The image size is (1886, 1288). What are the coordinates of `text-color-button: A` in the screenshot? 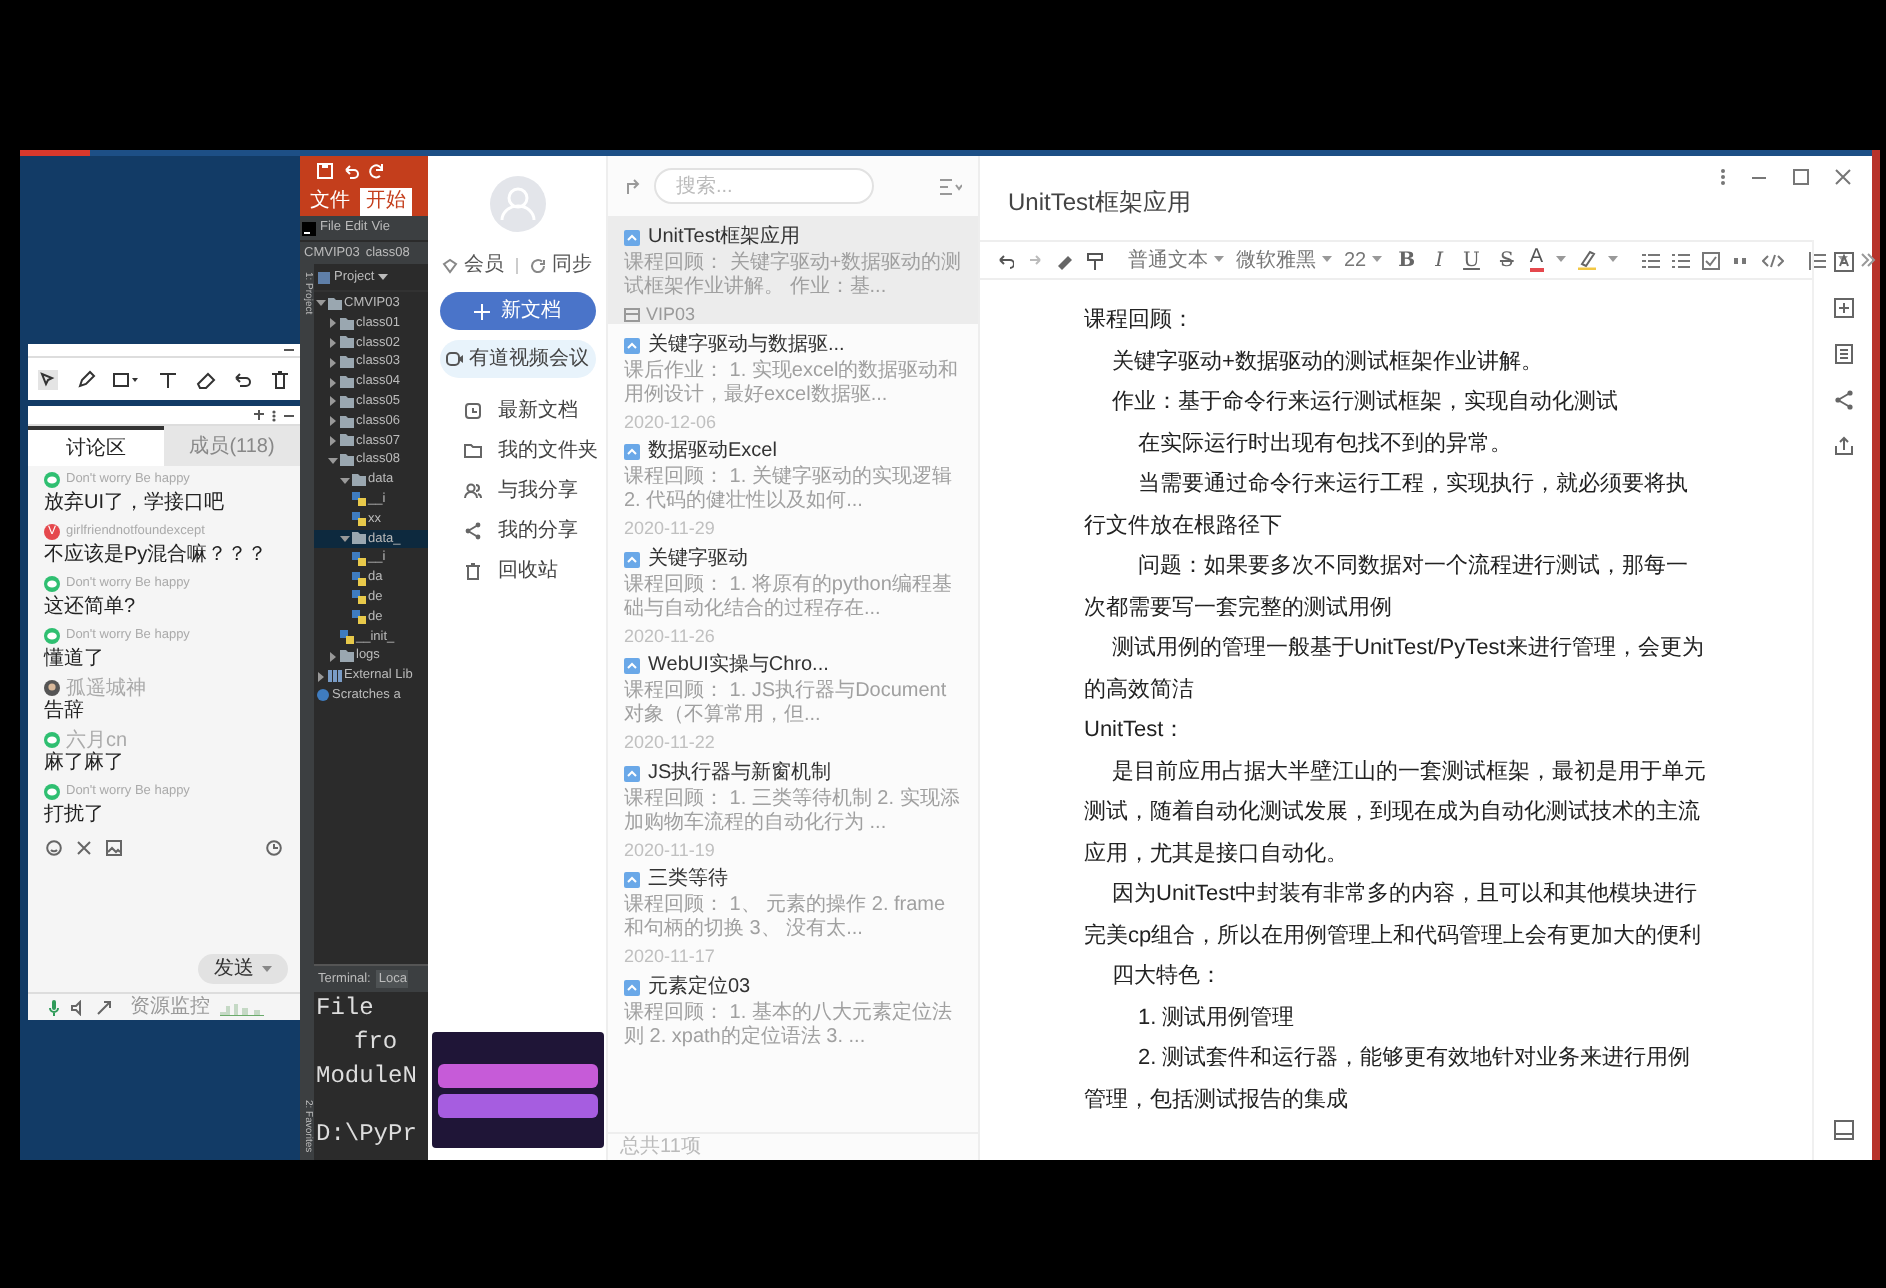 It's located at (1536, 260).